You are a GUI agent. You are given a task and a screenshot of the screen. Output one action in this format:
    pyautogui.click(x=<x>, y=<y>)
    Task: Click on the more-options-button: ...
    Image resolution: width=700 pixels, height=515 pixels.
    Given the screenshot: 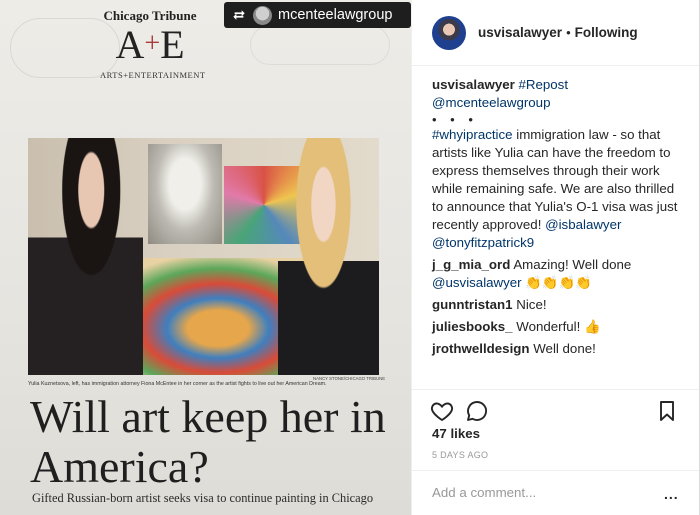 What is the action you would take?
    pyautogui.click(x=671, y=494)
    